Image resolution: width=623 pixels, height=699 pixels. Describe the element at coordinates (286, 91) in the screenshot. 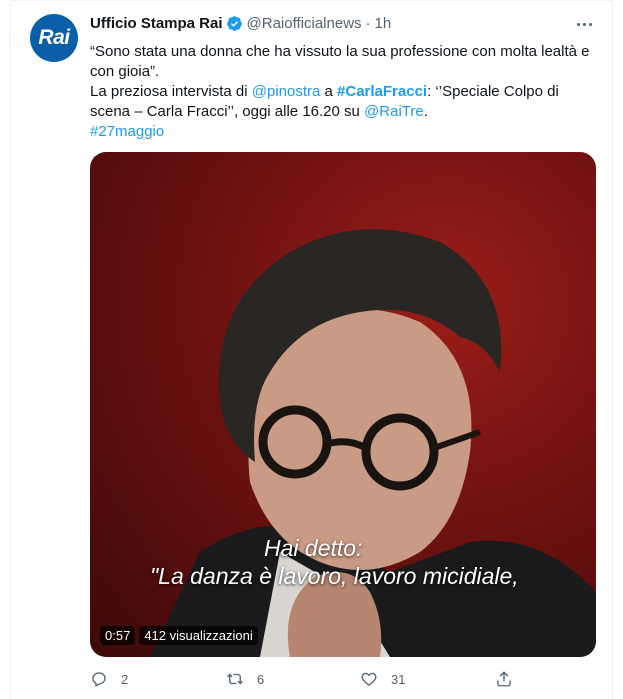

I see `mention-pinostra: @pinostra` at that location.